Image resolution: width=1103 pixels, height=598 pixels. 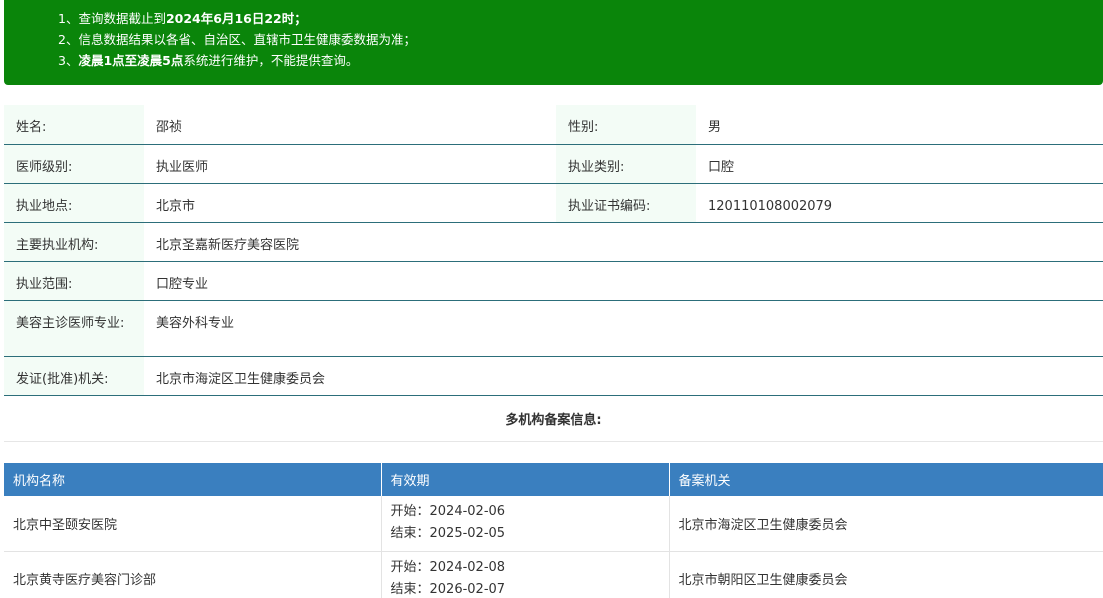 I want to click on row-authority: 北京市海淀区卫生健康委员会, so click(x=886, y=524).